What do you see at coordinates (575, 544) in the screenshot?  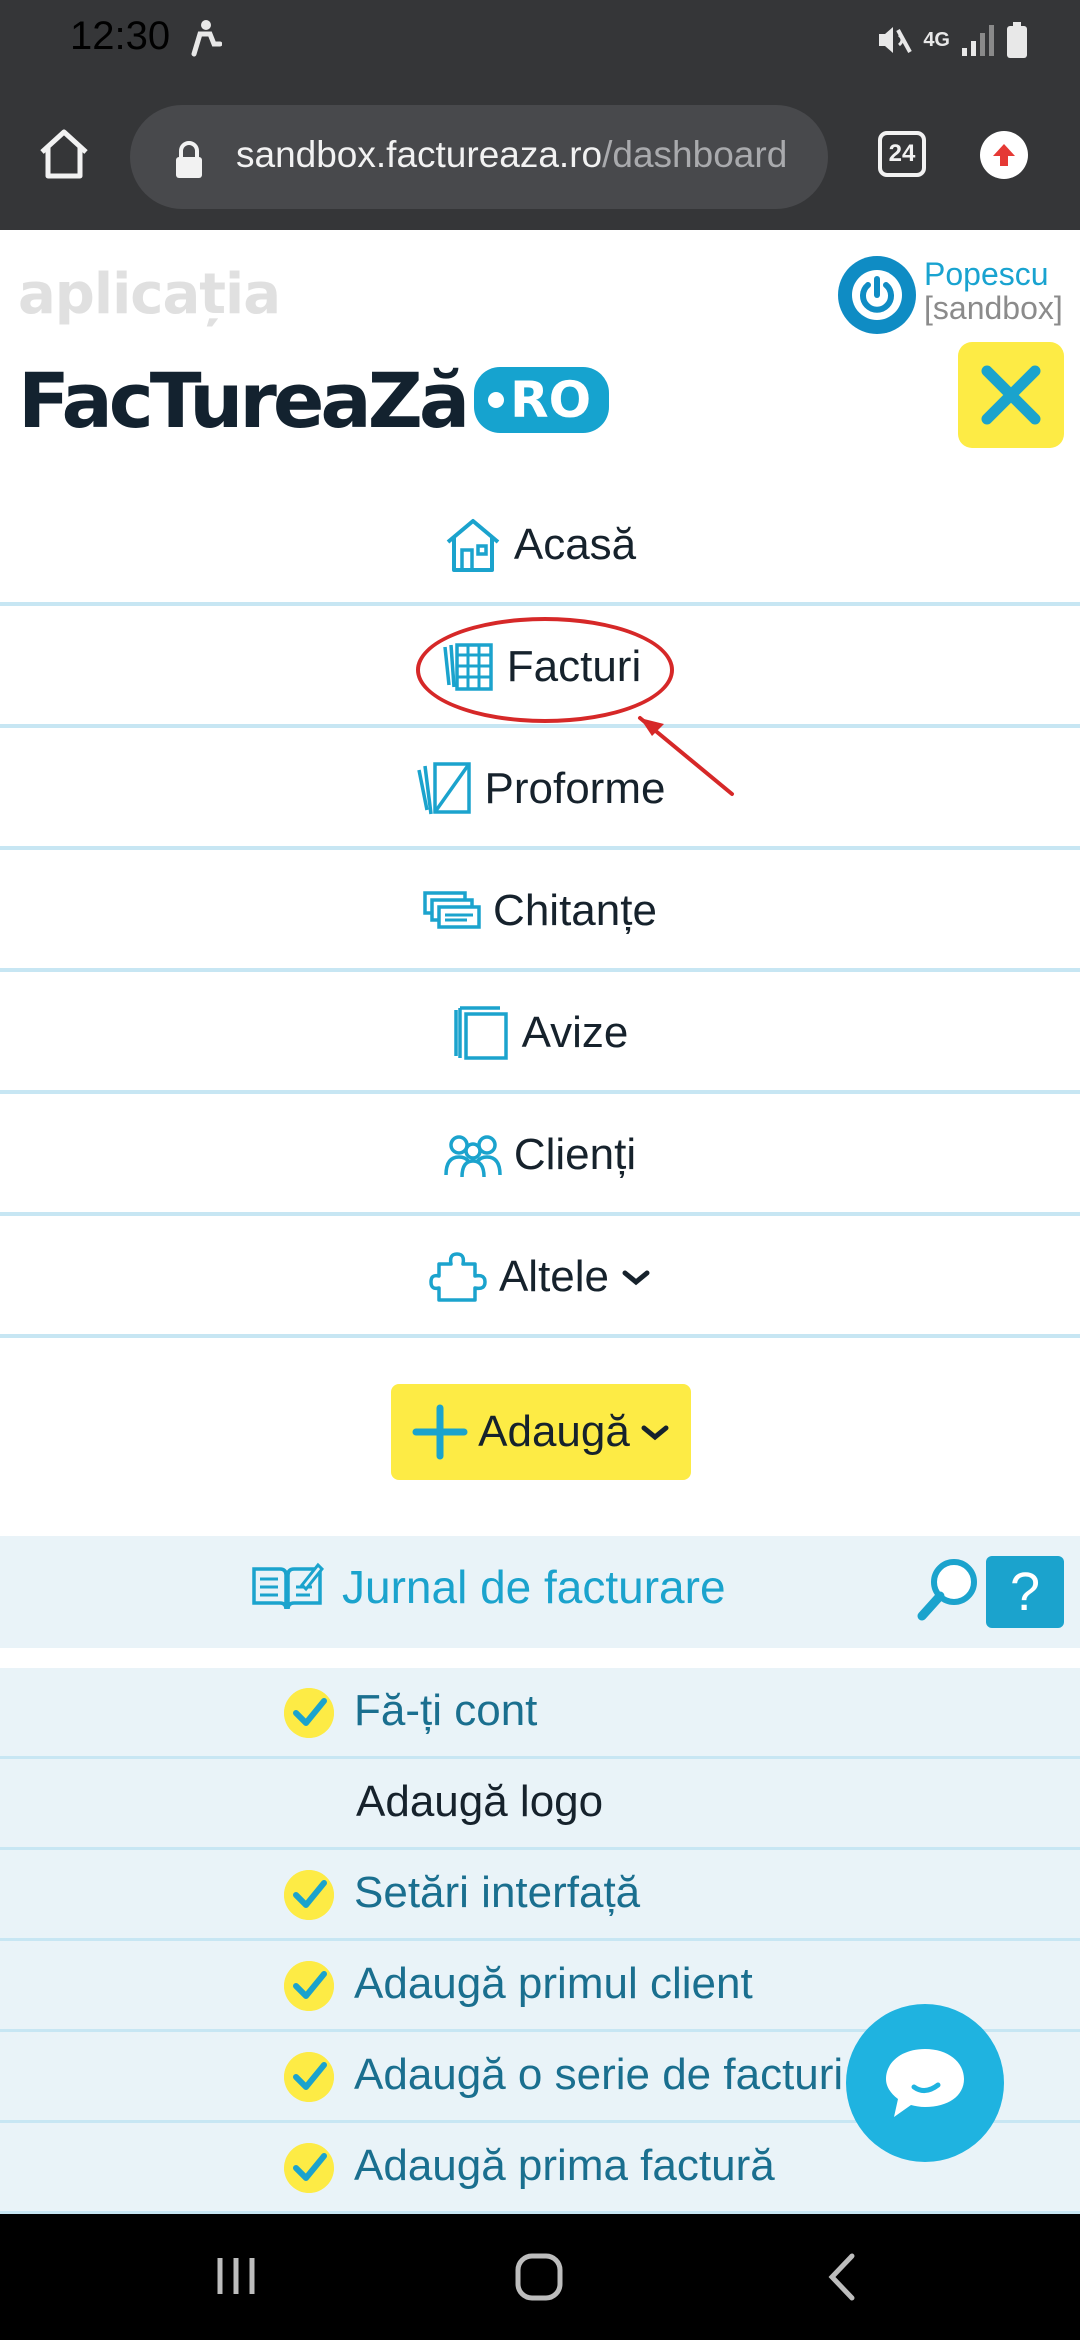 I see `menu-label: Acasă` at bounding box center [575, 544].